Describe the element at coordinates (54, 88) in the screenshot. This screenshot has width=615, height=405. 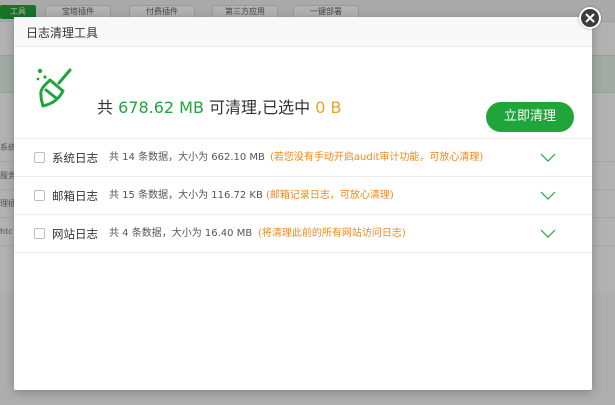
I see `broom-icon` at that location.